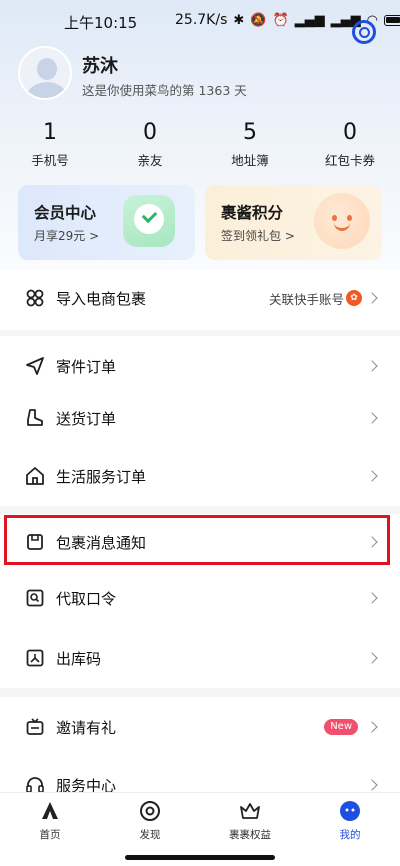 Image resolution: width=400 pixels, height=866 pixels. I want to click on row-label: 邀请有礼, so click(86, 727).